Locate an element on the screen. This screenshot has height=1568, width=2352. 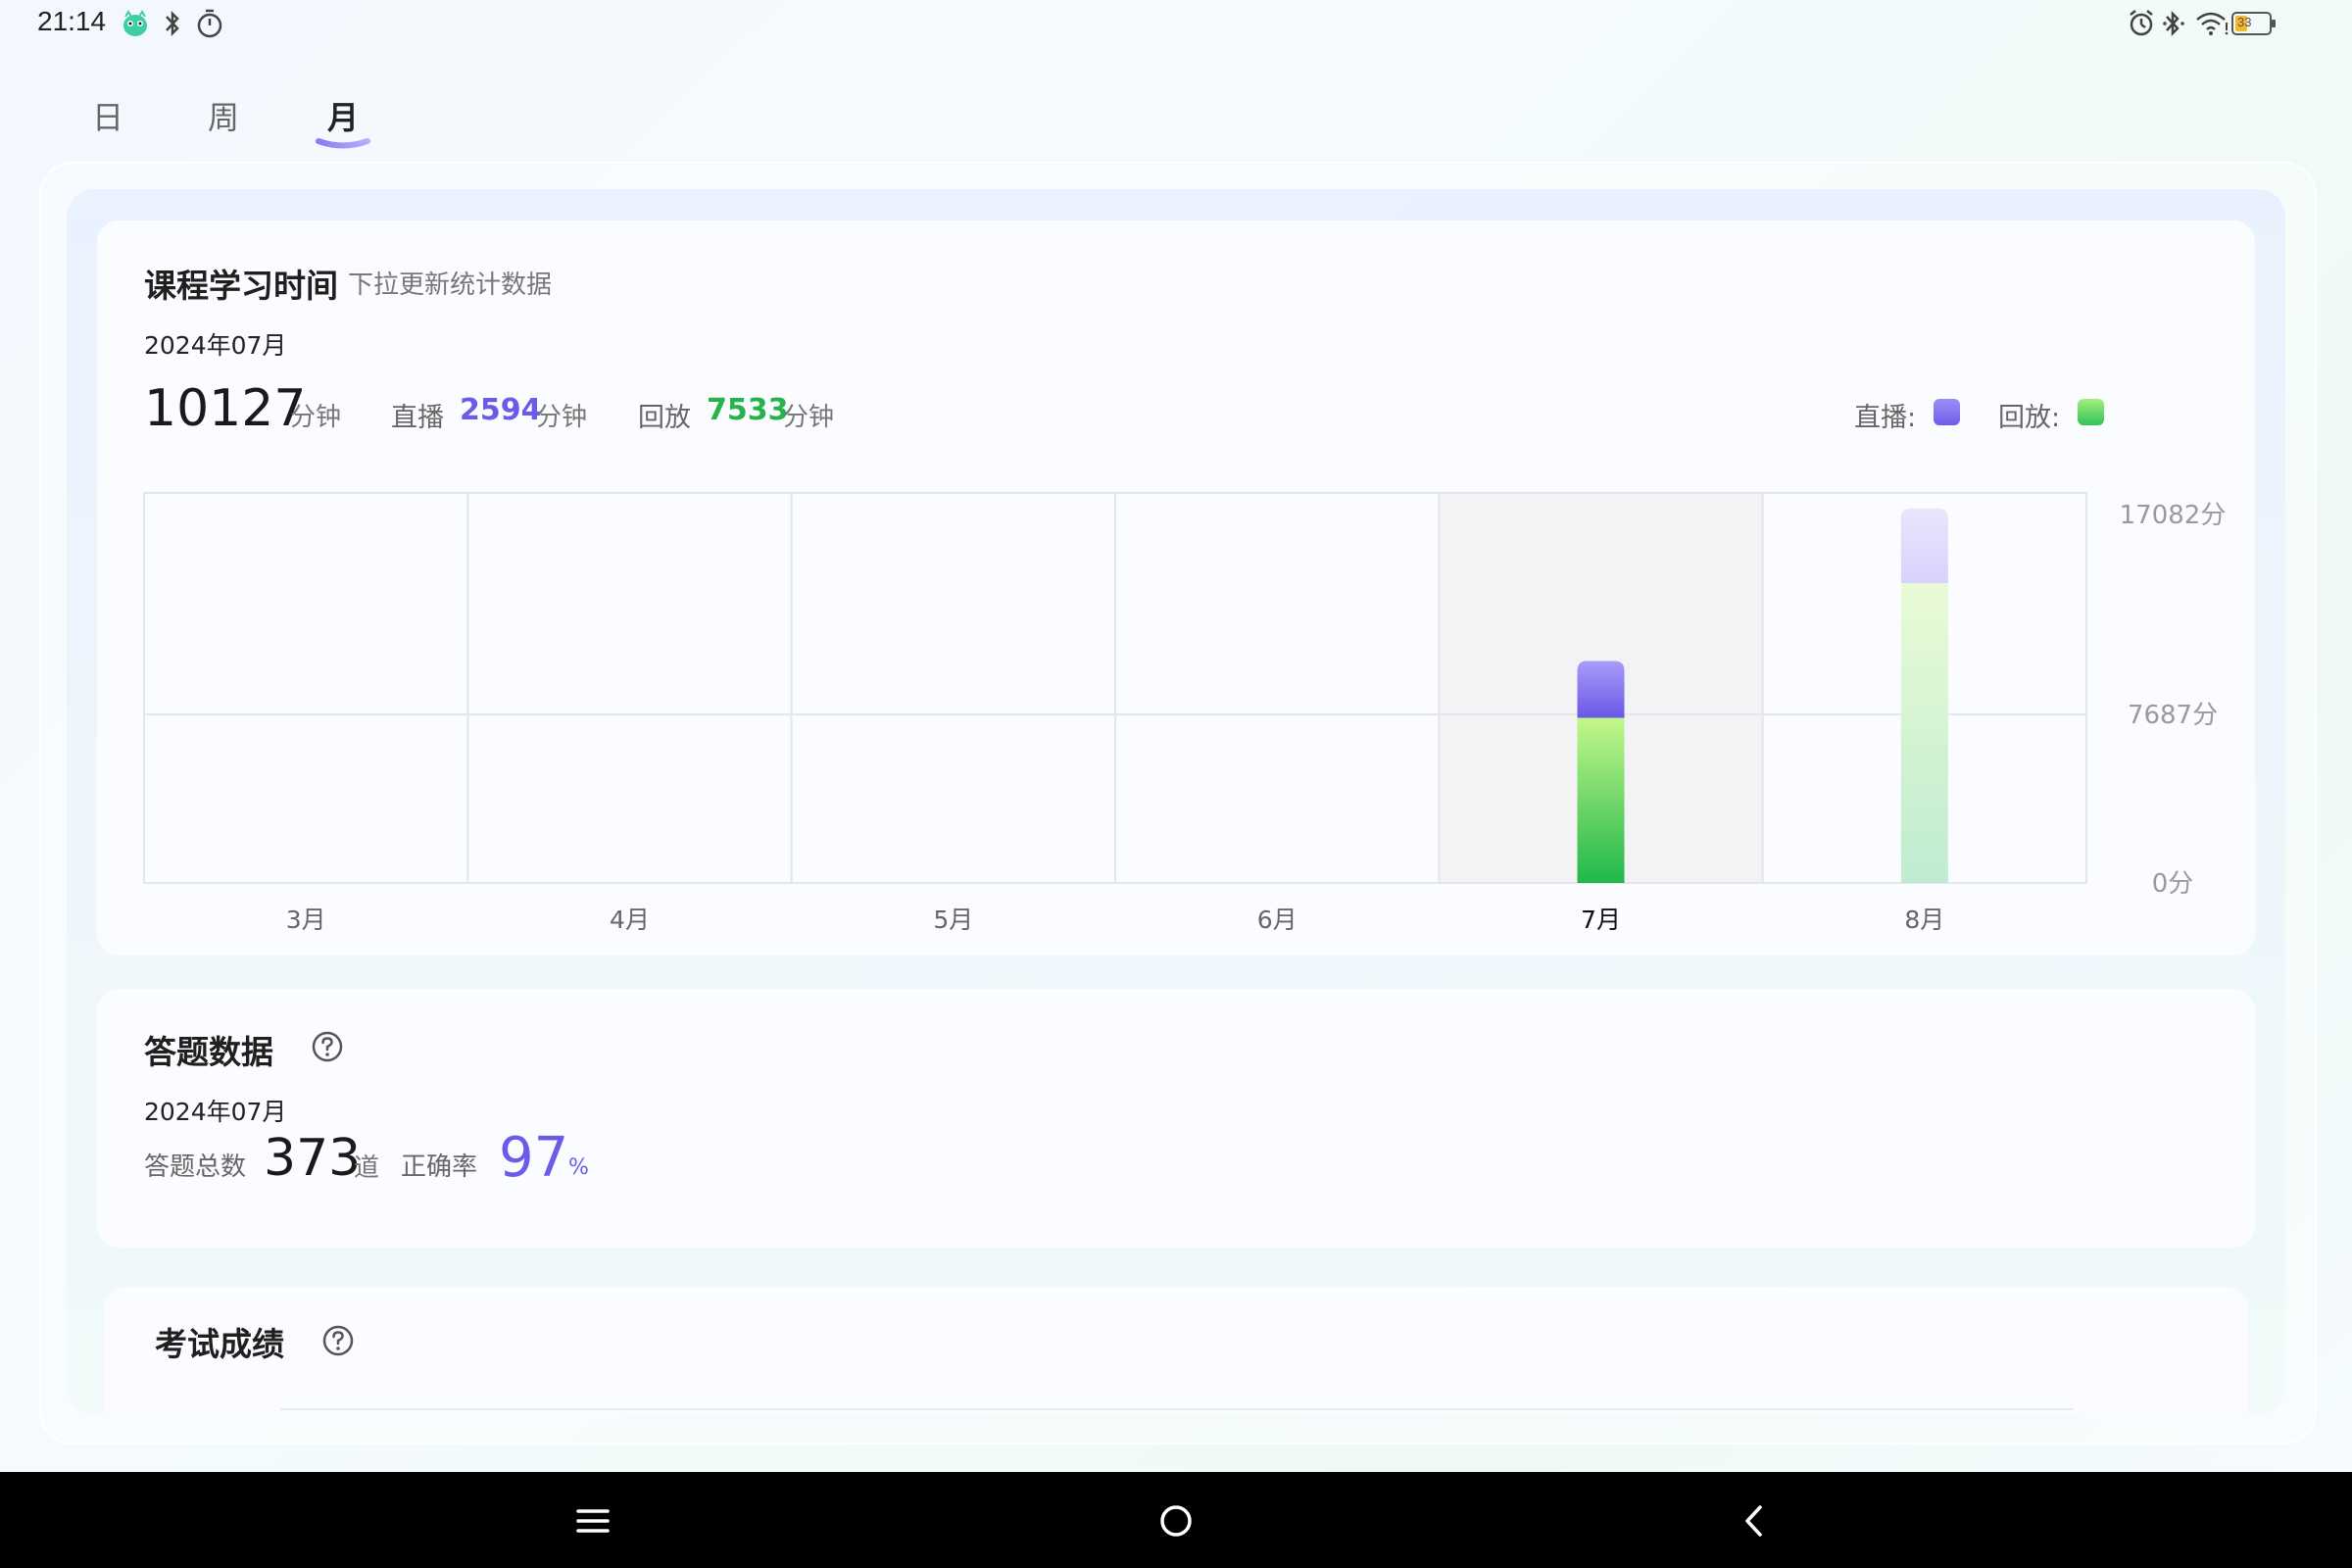
x-tick-label: 3月 is located at coordinates (306, 920).